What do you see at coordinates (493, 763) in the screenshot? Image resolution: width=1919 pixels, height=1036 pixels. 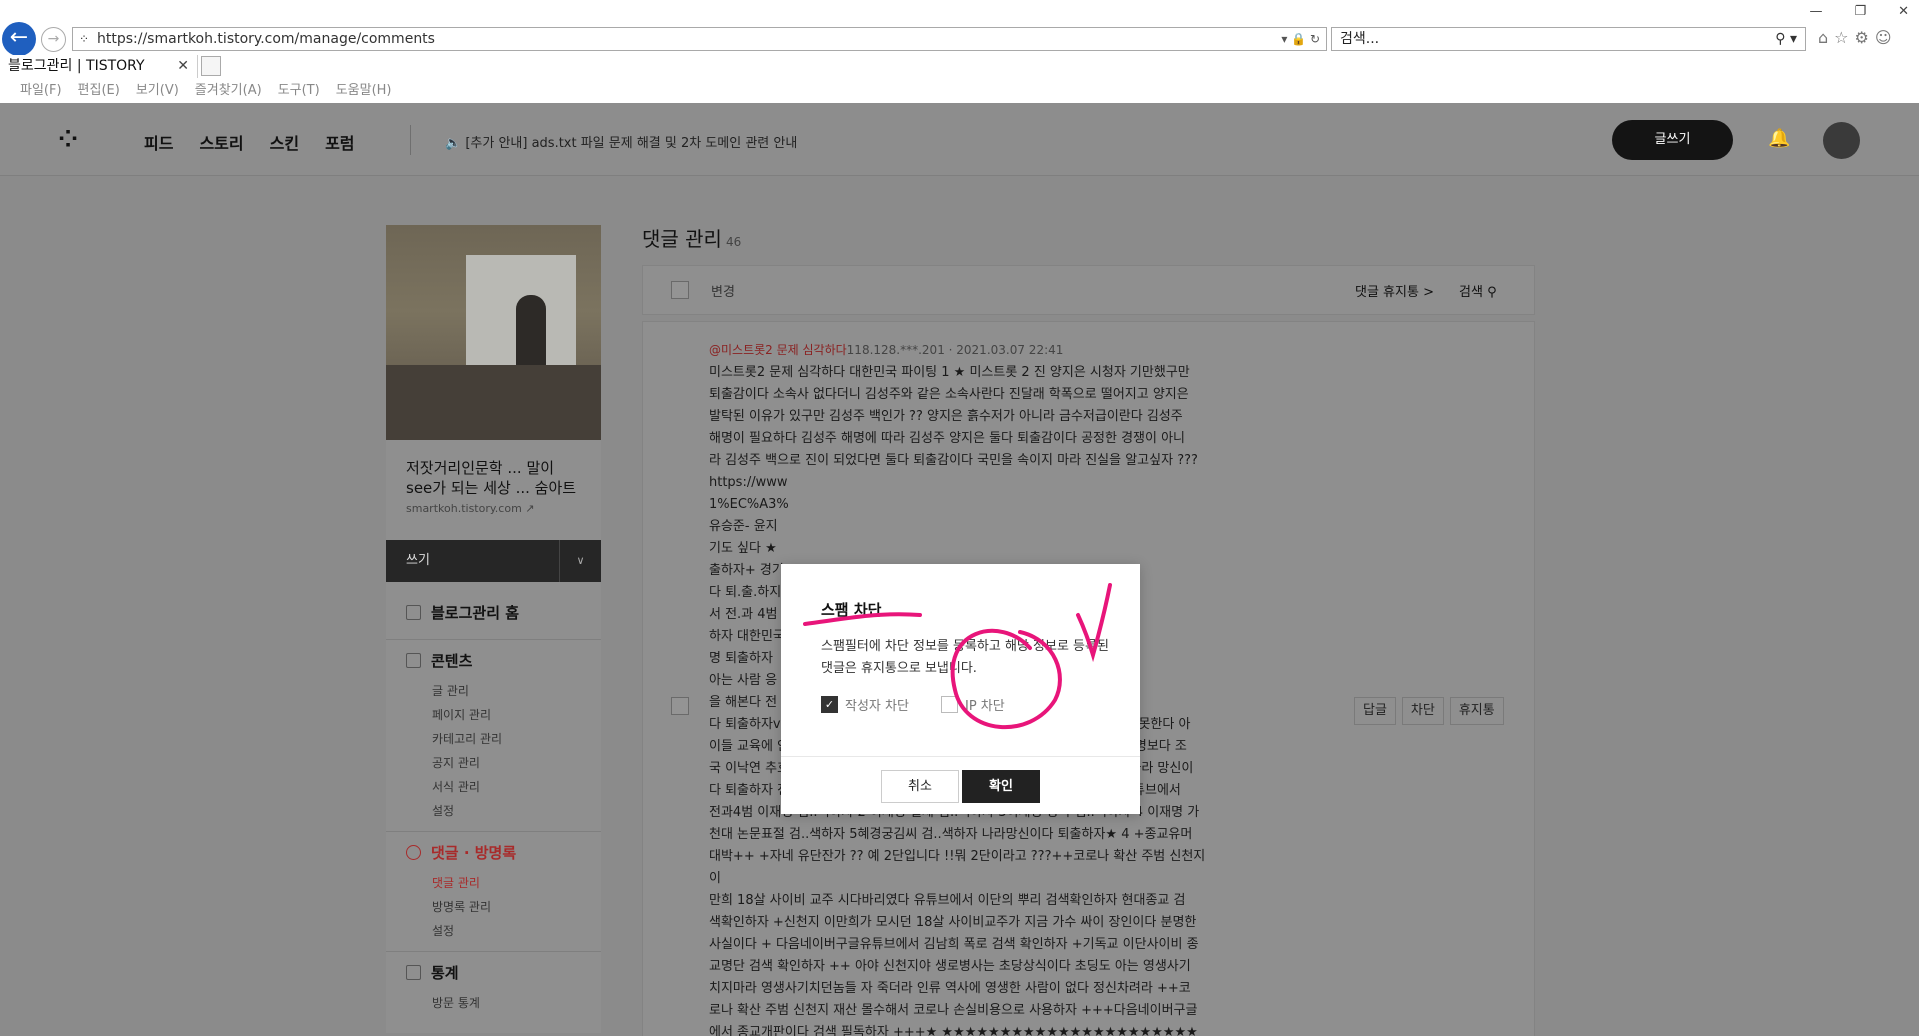 I see `sidebar-item-notices: 공지 관리` at bounding box center [493, 763].